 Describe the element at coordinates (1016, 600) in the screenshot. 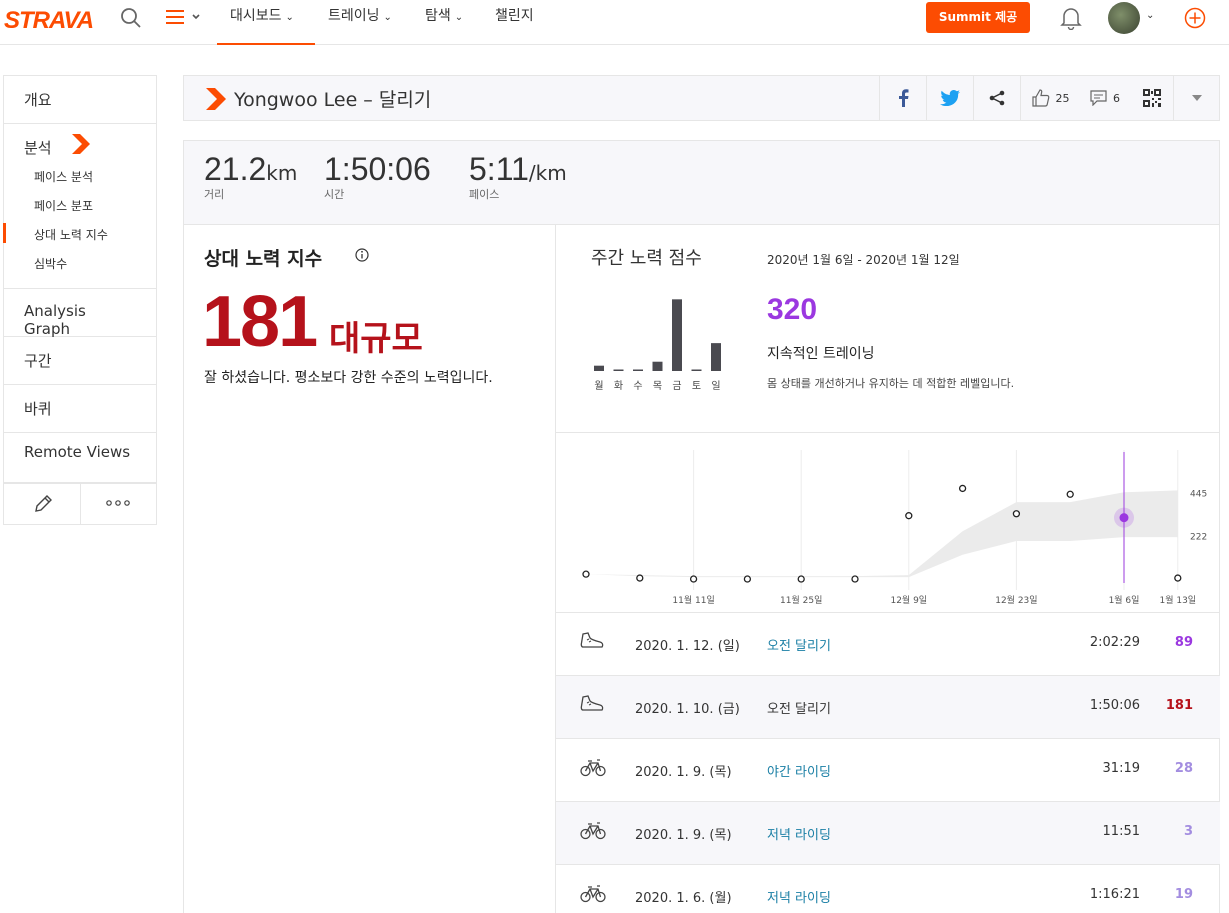

I see `x-tick-label: 12월 23일` at that location.